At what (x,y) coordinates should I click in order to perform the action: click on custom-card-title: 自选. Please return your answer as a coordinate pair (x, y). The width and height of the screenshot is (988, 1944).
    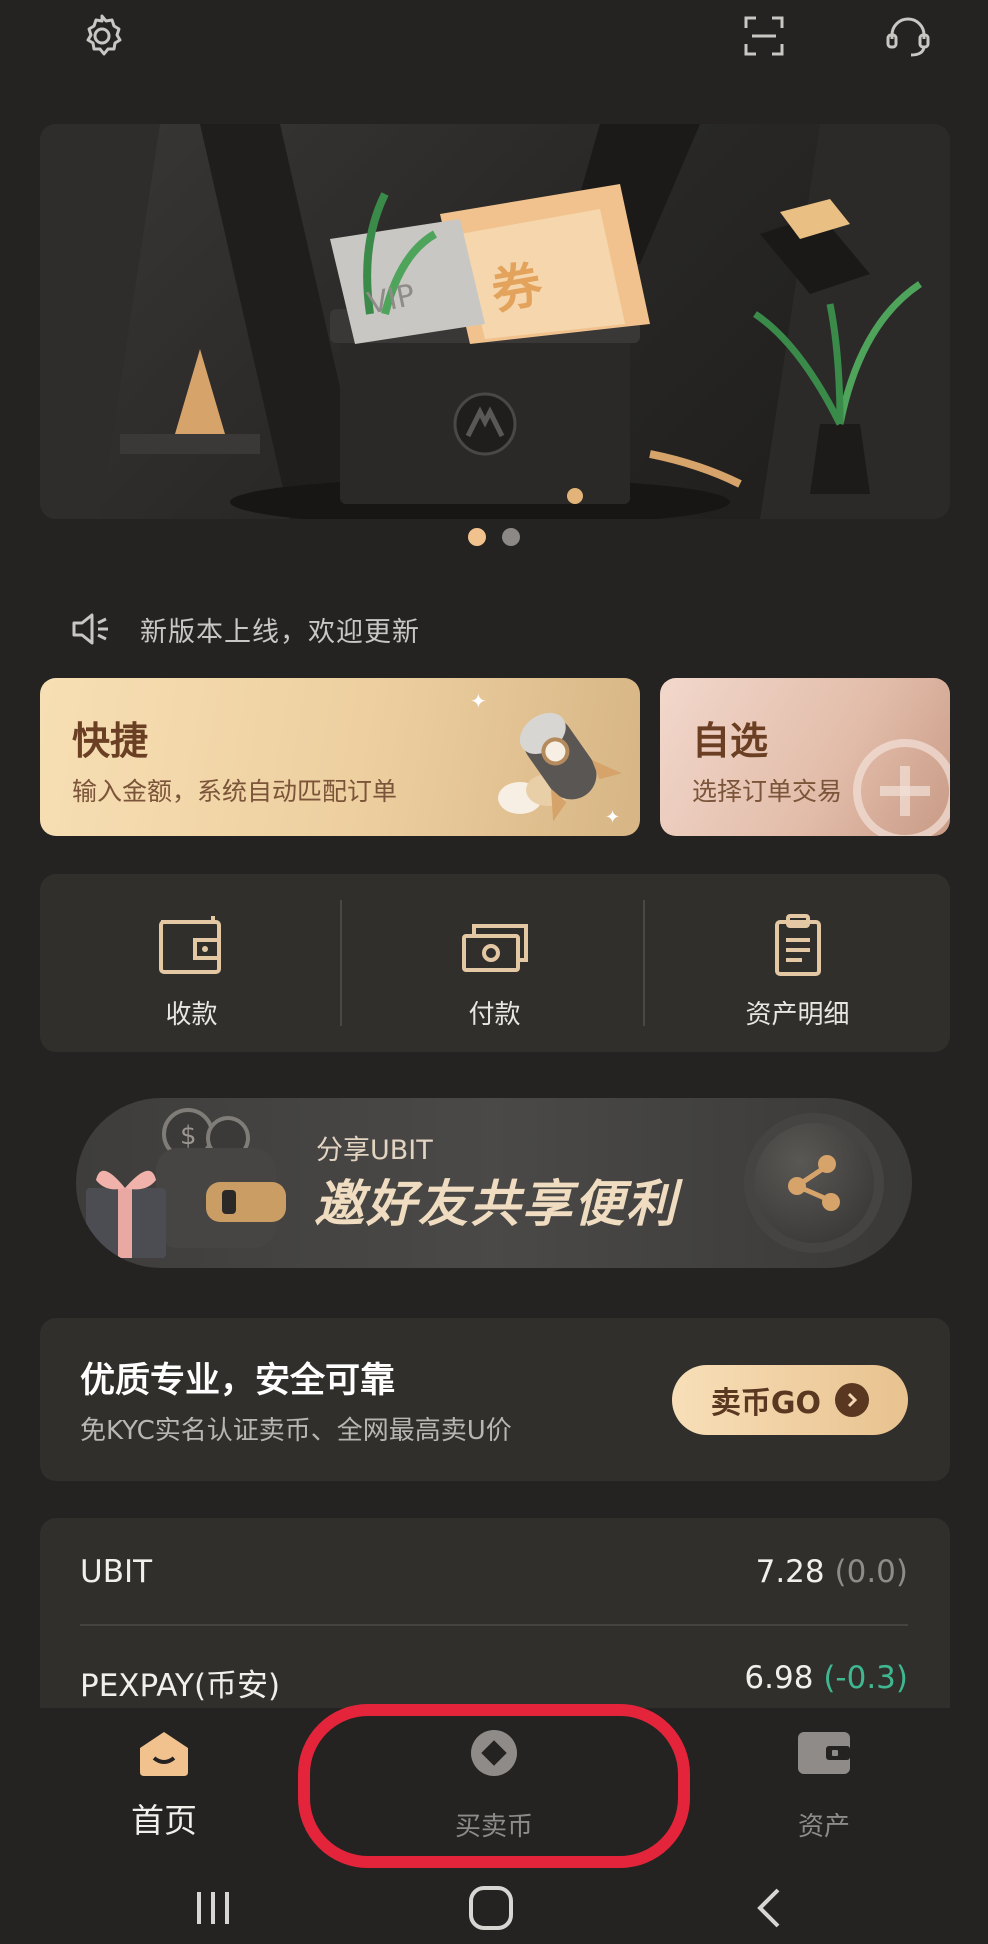
    Looking at the image, I should click on (730, 741).